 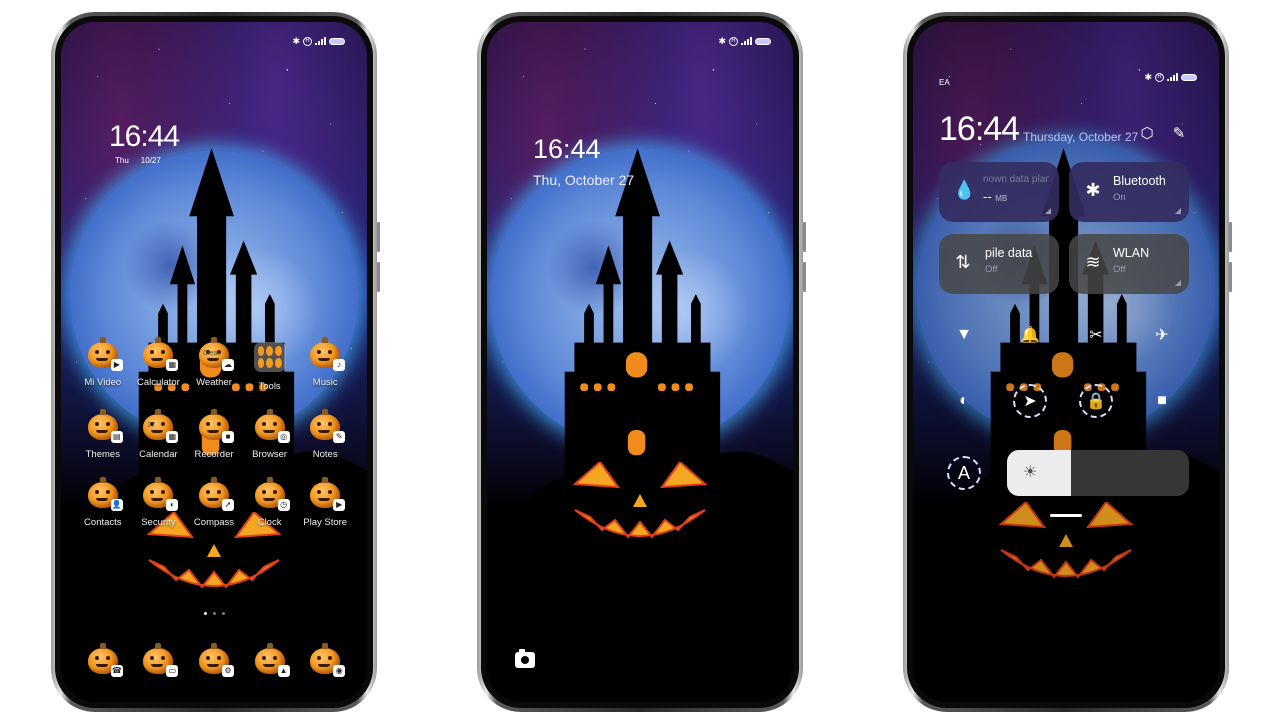 What do you see at coordinates (325, 434) in the screenshot?
I see `app-notes: ✎ Notes` at bounding box center [325, 434].